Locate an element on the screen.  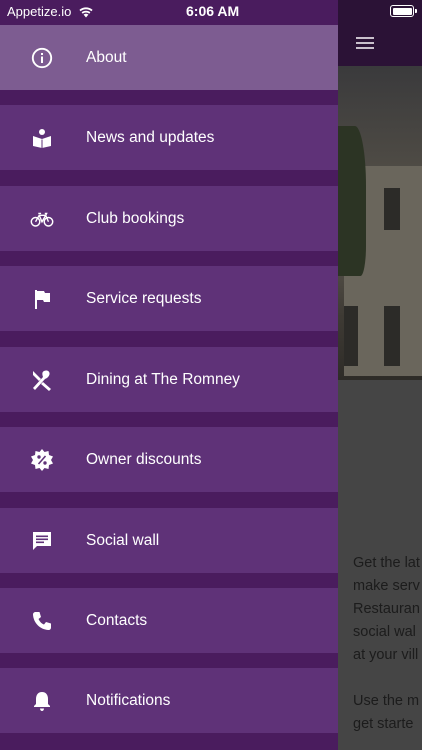
phone-icon is located at coordinates (42, 621).